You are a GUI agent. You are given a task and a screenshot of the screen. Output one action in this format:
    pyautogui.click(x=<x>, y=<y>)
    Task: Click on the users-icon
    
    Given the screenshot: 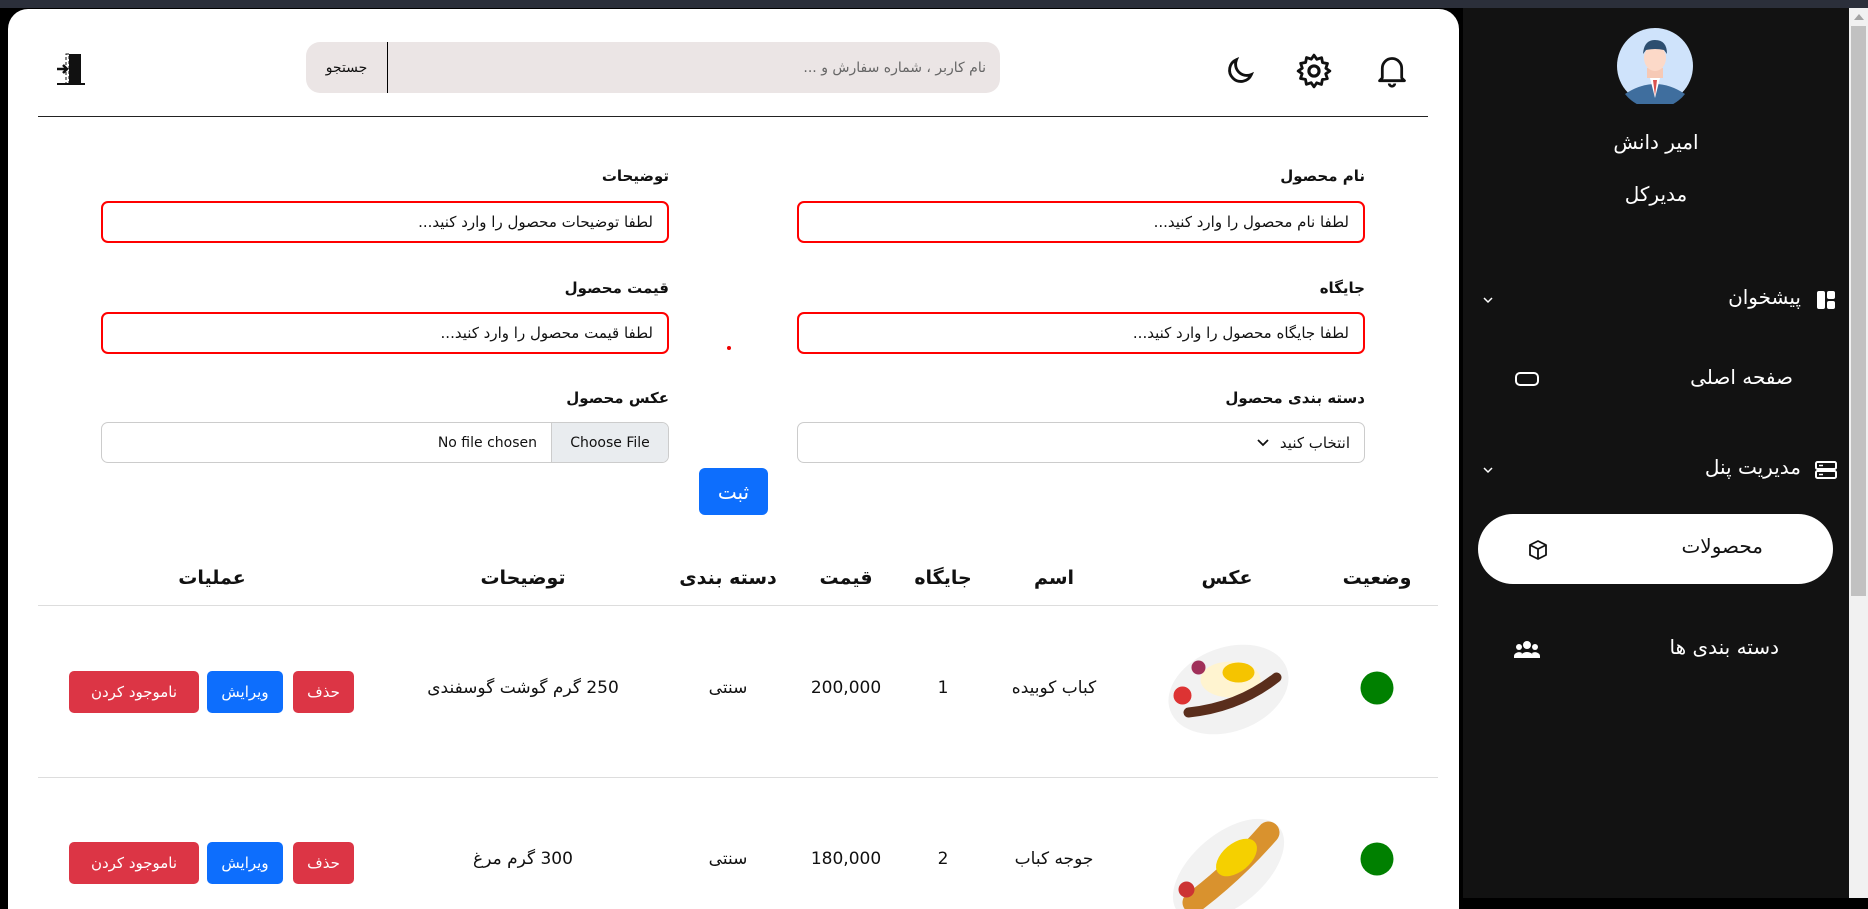 What is the action you would take?
    pyautogui.click(x=1527, y=649)
    